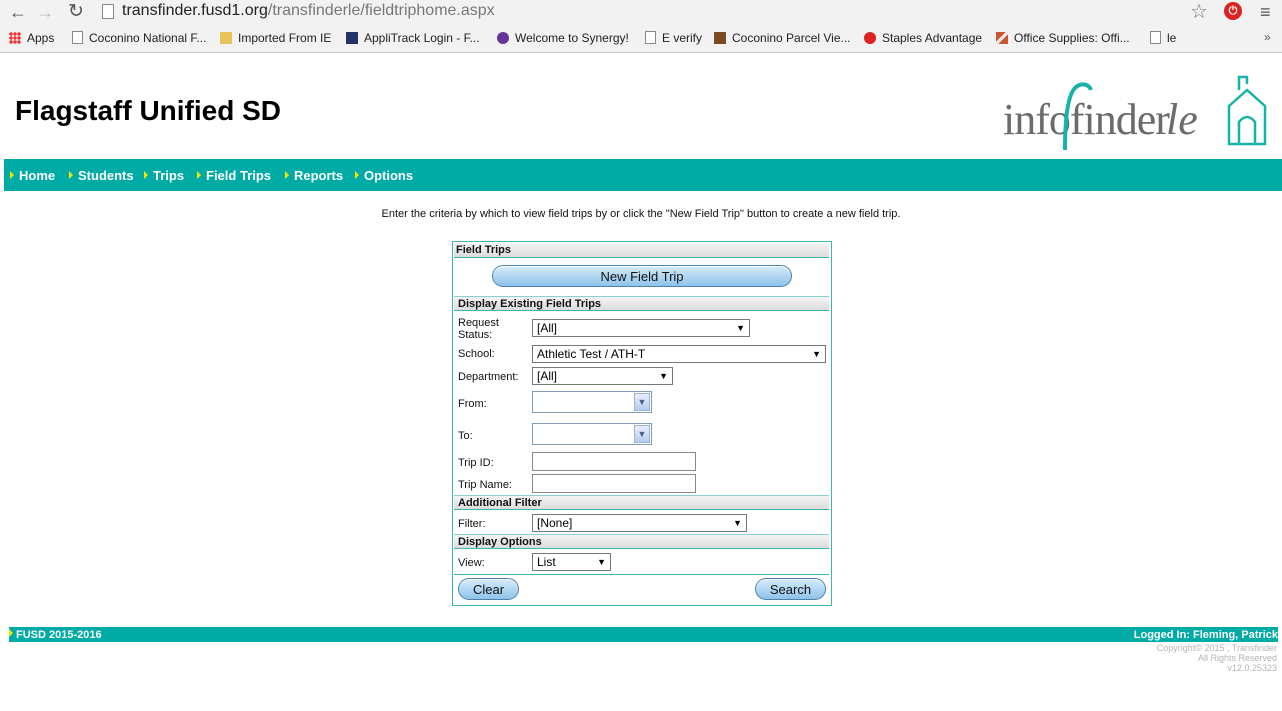  I want to click on filter-label: Filter:, so click(472, 524).